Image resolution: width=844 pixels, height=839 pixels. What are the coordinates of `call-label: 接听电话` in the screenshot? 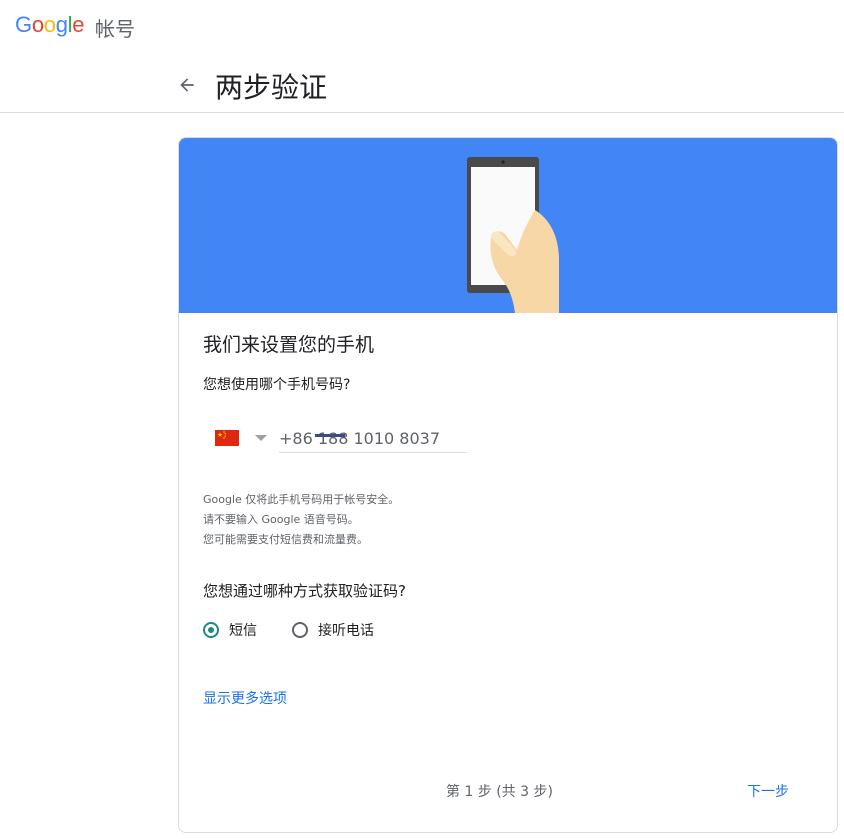 It's located at (346, 631).